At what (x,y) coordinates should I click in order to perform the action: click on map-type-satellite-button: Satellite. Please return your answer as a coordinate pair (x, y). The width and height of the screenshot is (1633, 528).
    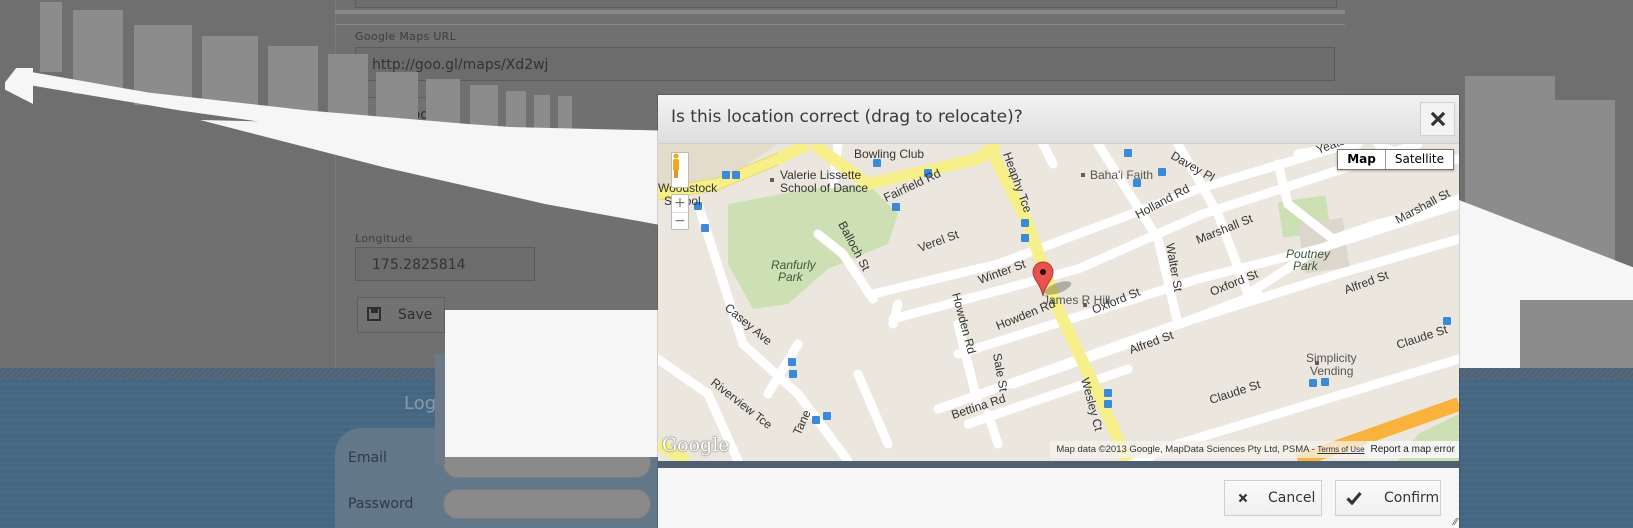
    Looking at the image, I should click on (1419, 159).